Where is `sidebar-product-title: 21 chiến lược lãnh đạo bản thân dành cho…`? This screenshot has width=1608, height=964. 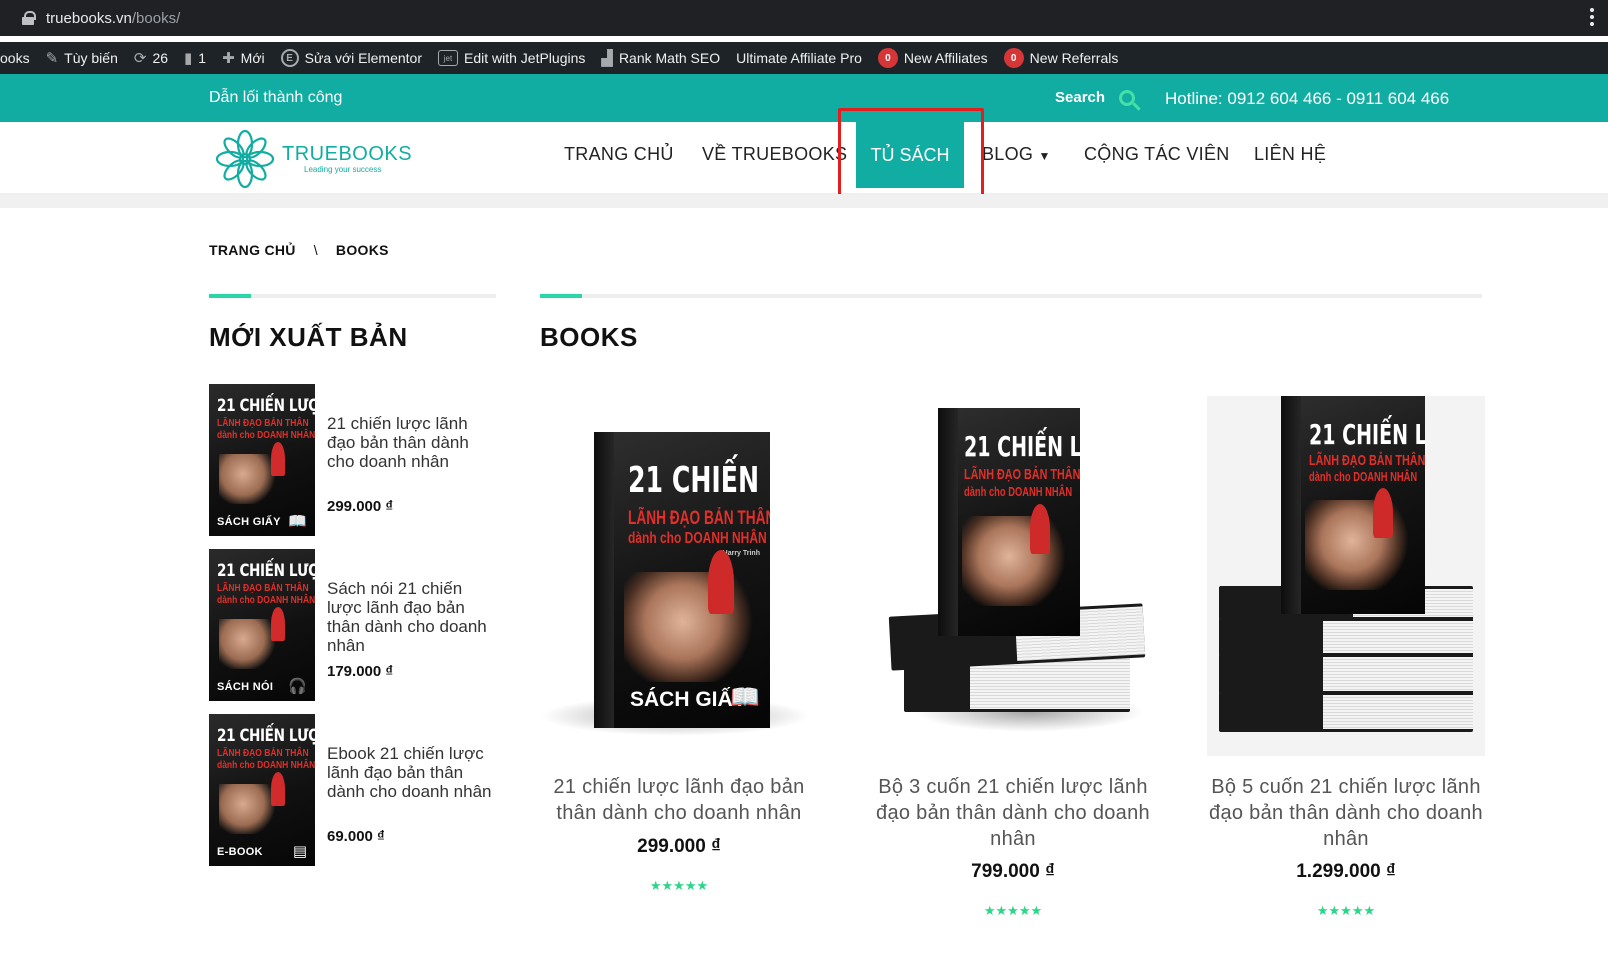
sidebar-product-title: 21 chiến lược lãnh đạo bản thân dành cho… is located at coordinates (413, 442).